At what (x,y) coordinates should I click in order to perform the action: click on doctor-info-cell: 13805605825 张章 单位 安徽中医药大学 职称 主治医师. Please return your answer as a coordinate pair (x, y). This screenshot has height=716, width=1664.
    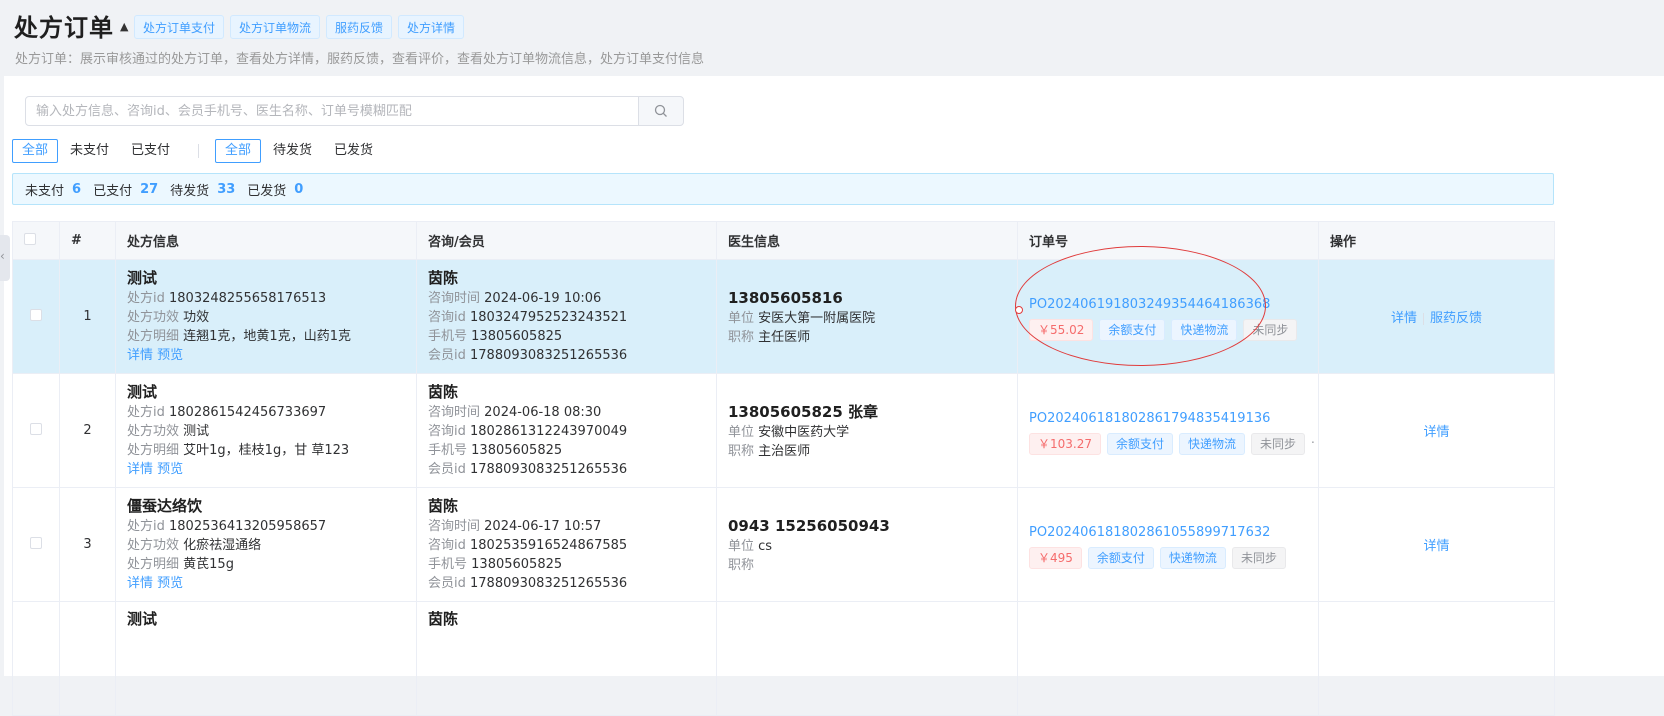
    Looking at the image, I should click on (867, 430).